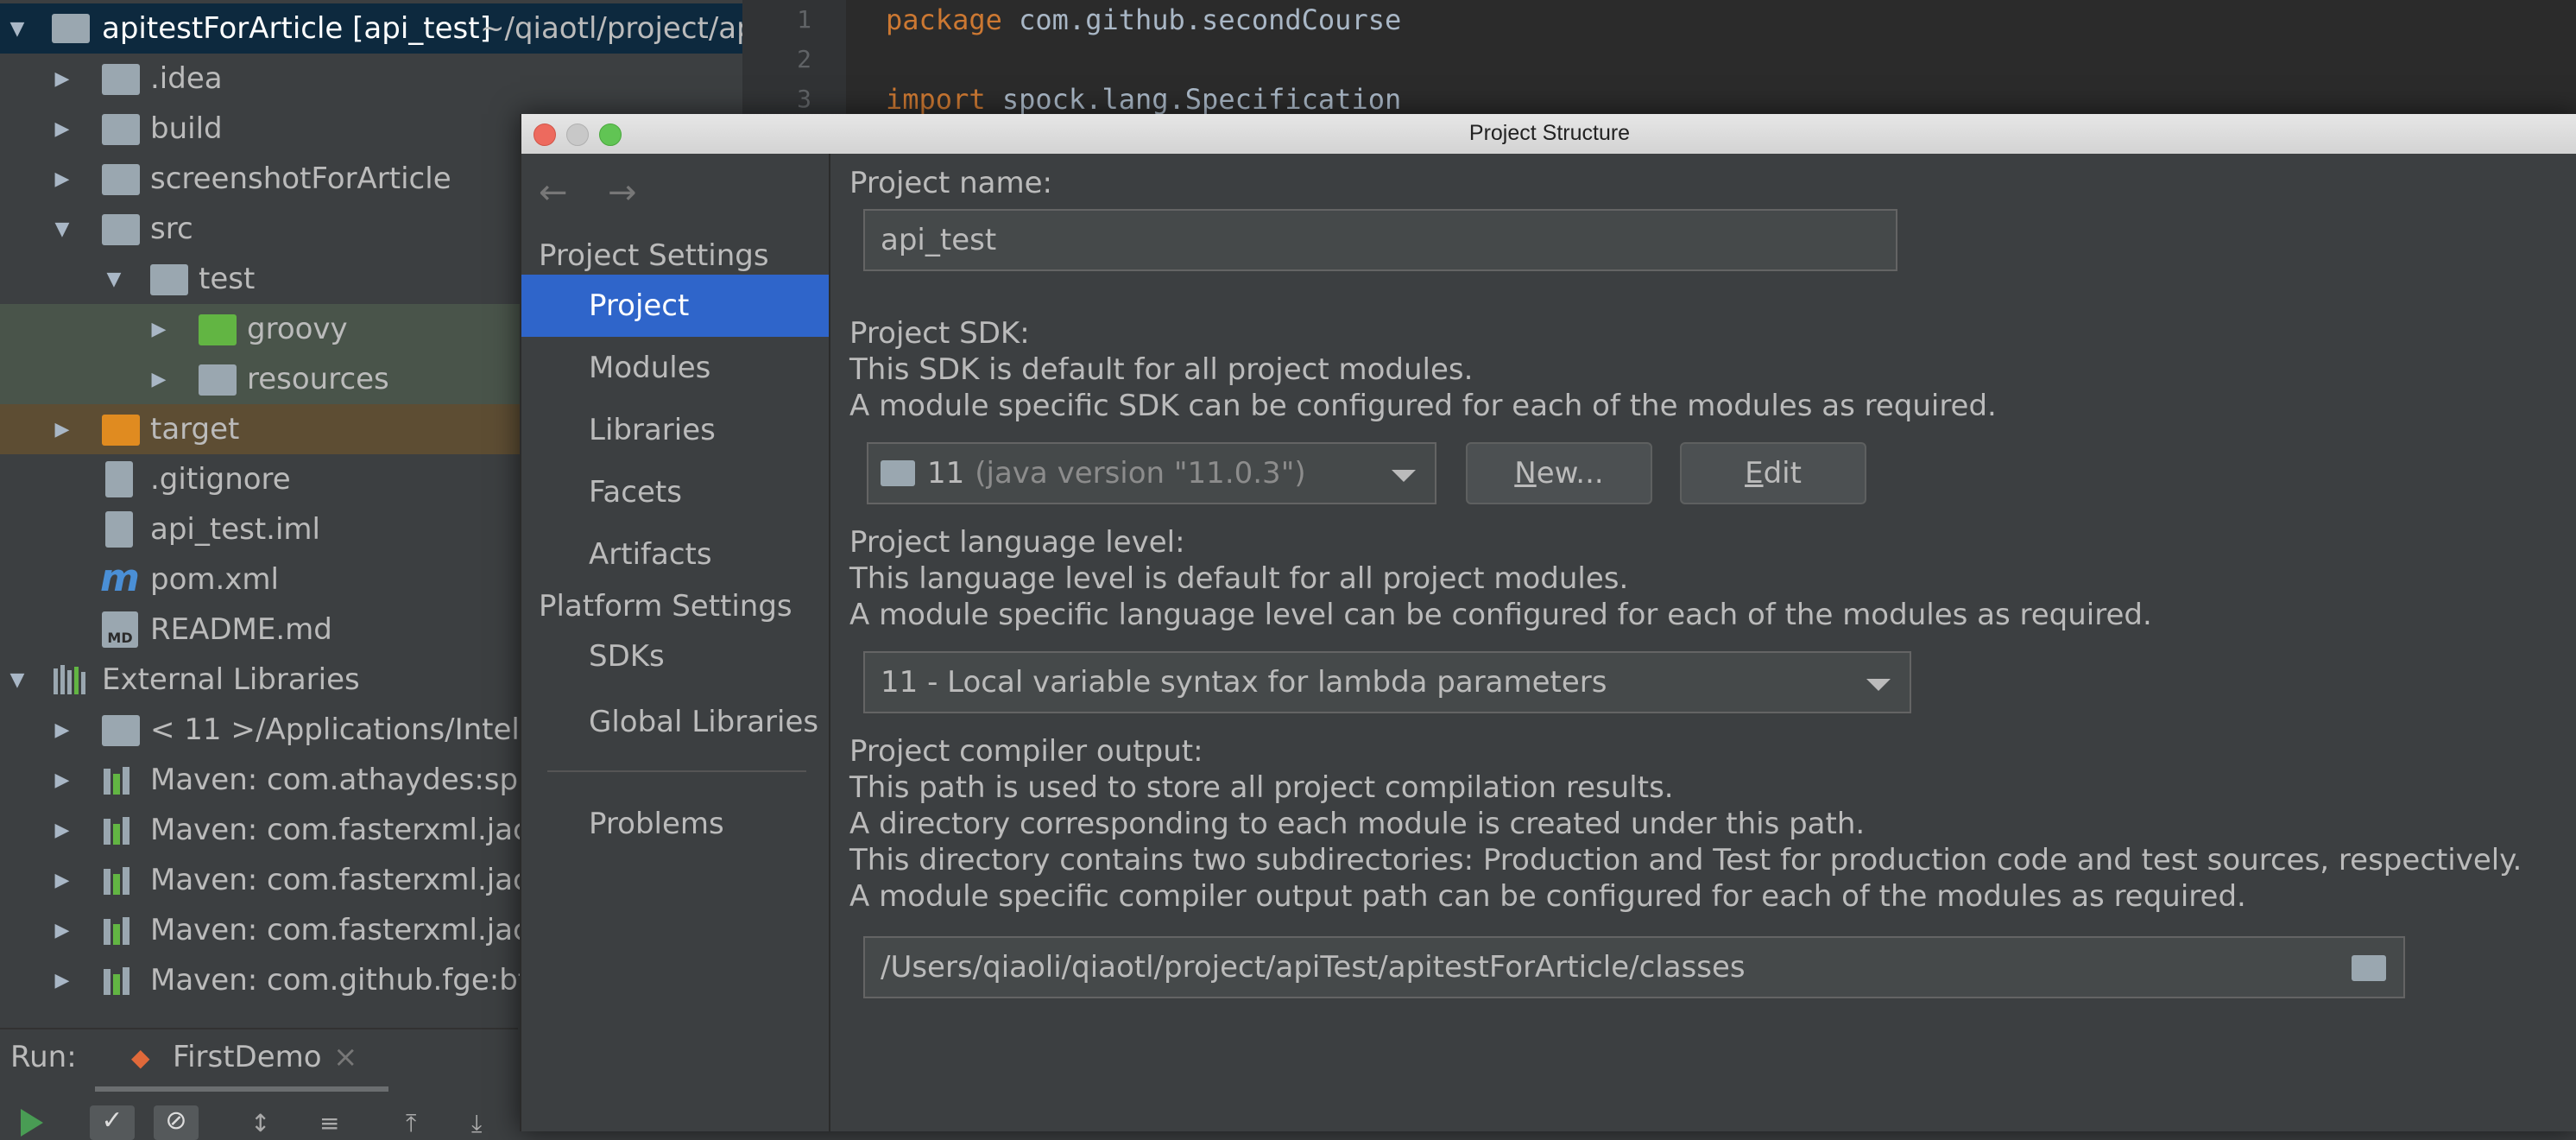  What do you see at coordinates (675, 492) in the screenshot?
I see `nav-item-facets: Facets` at bounding box center [675, 492].